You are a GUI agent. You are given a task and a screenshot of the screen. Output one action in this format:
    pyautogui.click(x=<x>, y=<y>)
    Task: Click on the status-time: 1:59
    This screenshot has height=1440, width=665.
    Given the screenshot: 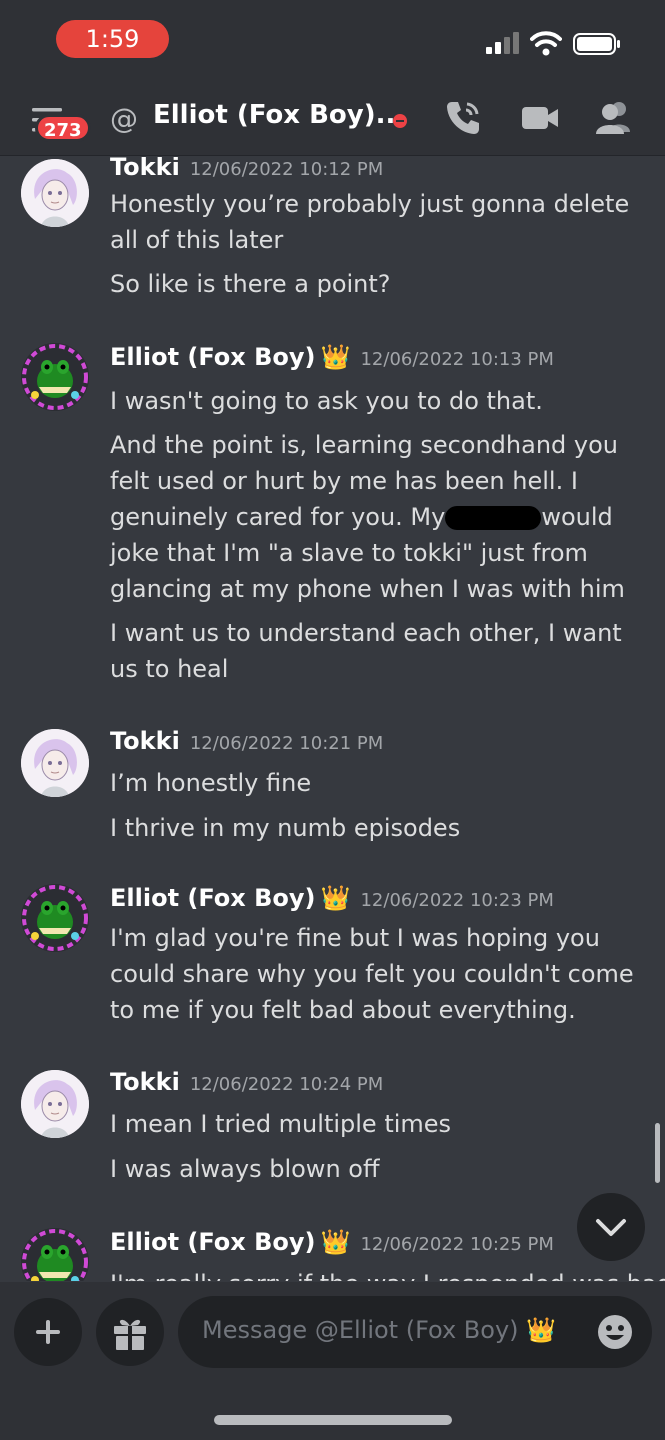 What is the action you would take?
    pyautogui.click(x=112, y=39)
    